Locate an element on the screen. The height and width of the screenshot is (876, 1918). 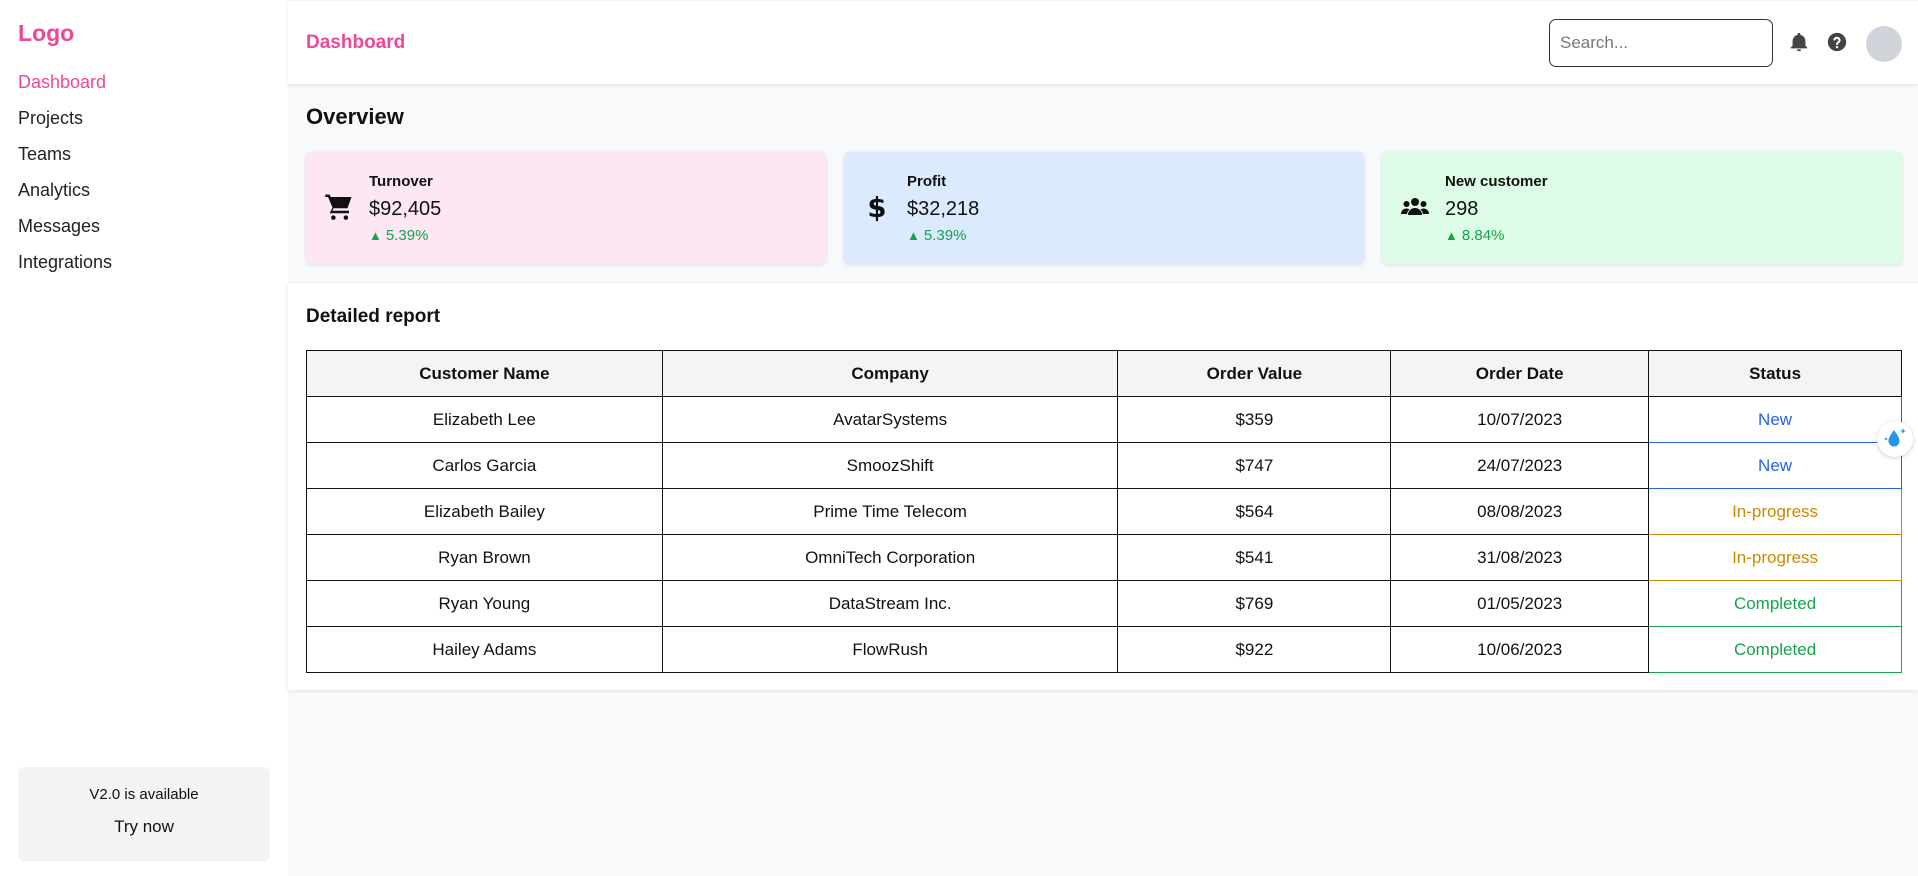
card-value: $92,405 is located at coordinates (405, 209).